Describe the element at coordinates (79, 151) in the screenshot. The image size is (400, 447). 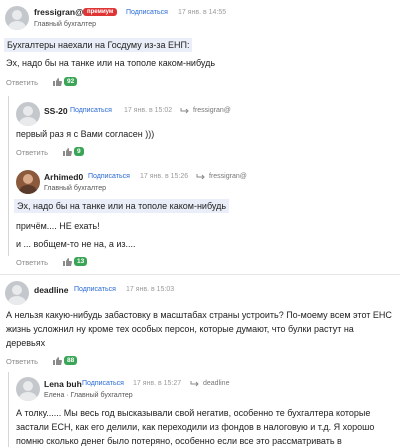
I see `like-count: 9` at that location.